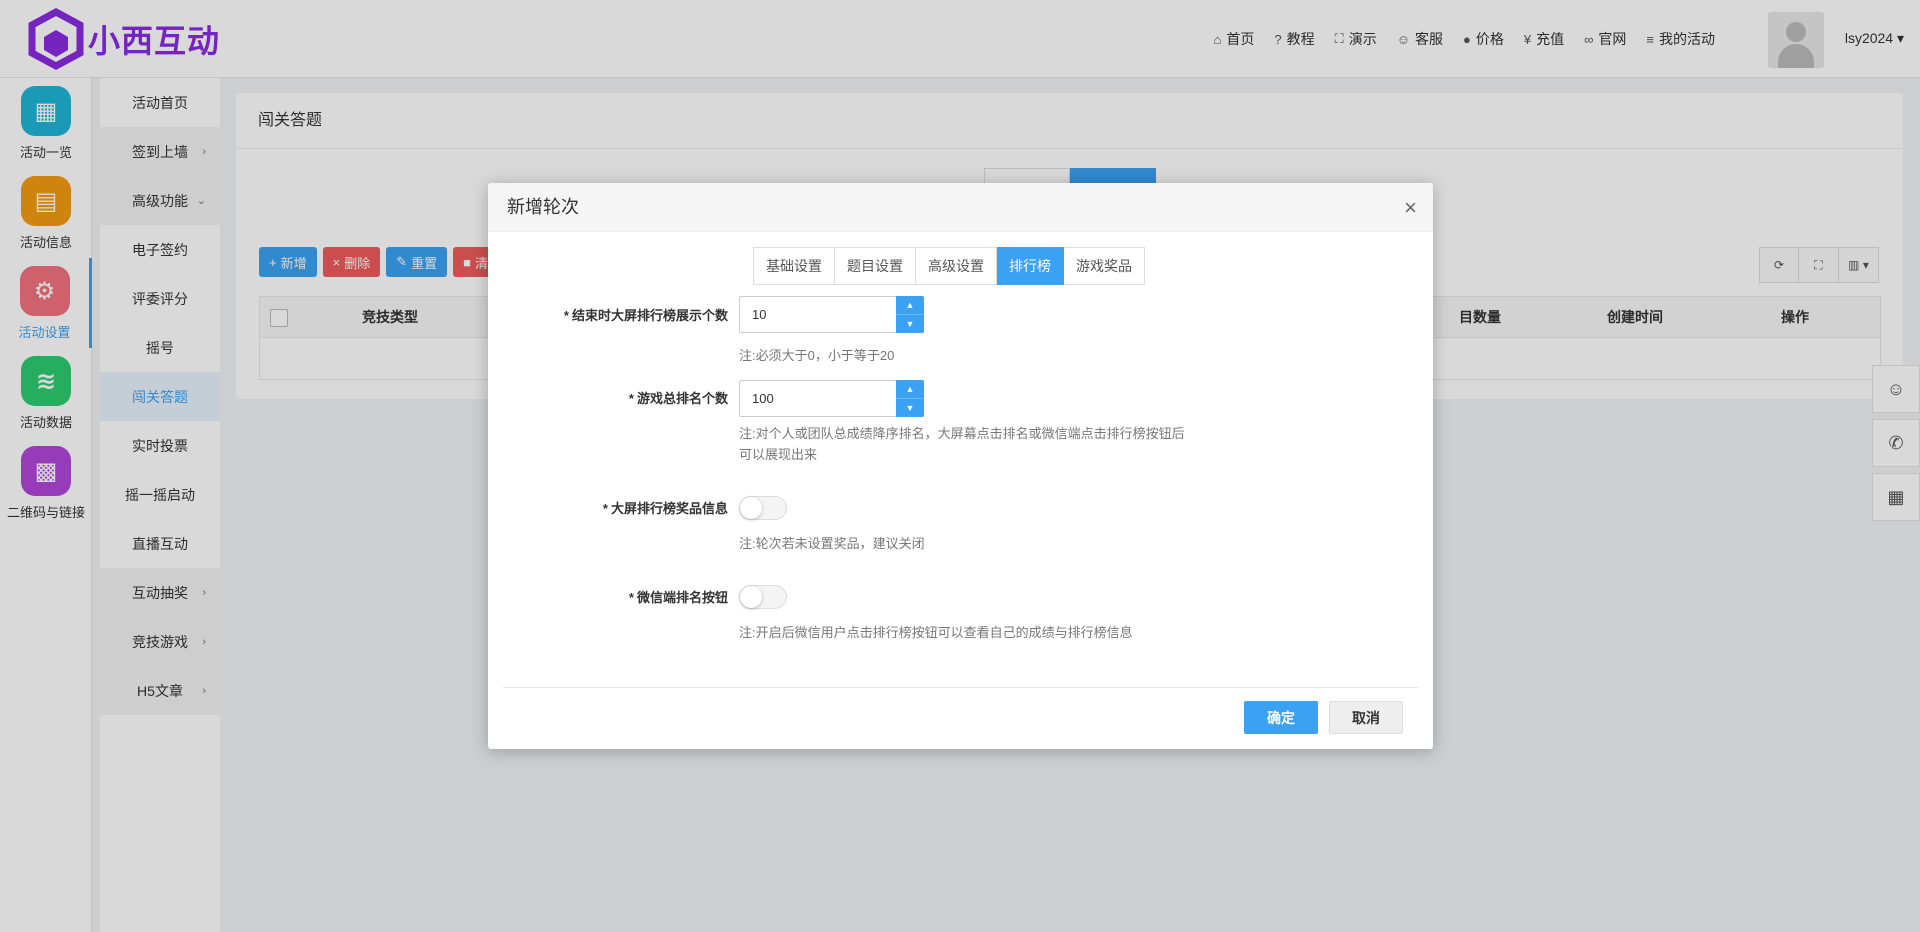 The width and height of the screenshot is (1920, 932). I want to click on modal-tabs: 基础设置 题目设置 高级设置 排行榜 游戏奖品, so click(949, 266).